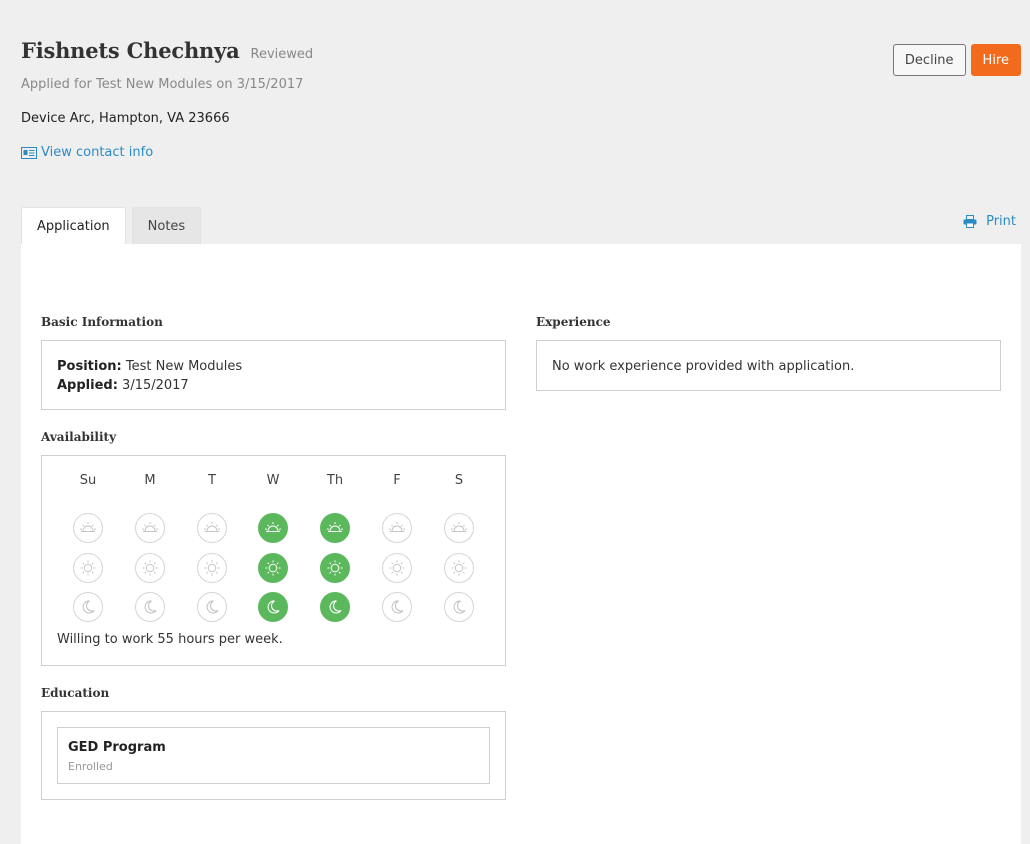  I want to click on morning-slot-s, so click(459, 528).